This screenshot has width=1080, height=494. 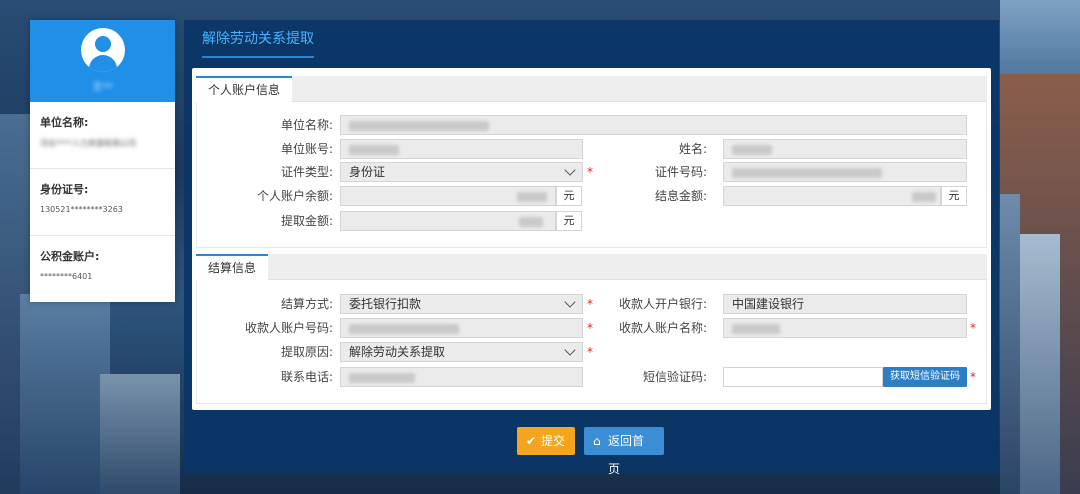 What do you see at coordinates (845, 172) in the screenshot?
I see `id-number-field` at bounding box center [845, 172].